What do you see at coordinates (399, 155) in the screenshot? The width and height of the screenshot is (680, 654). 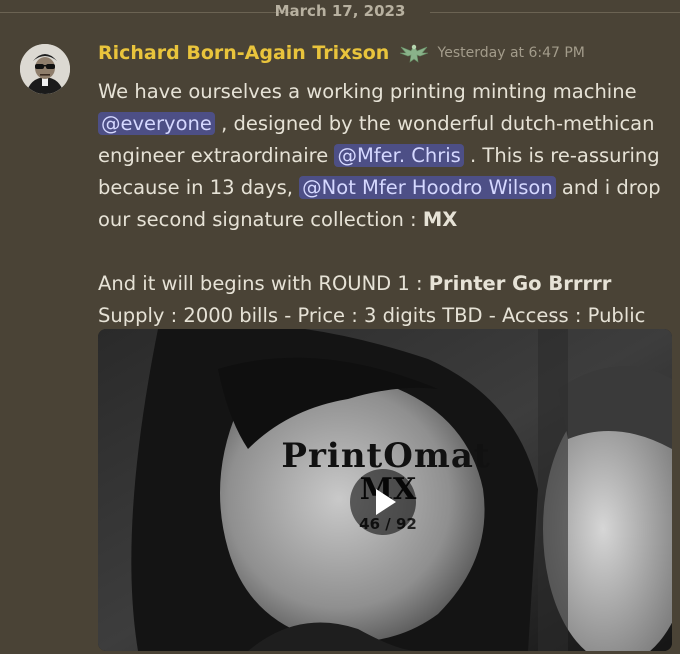 I see `mention-mfer-chris: @Mfer. Chris` at bounding box center [399, 155].